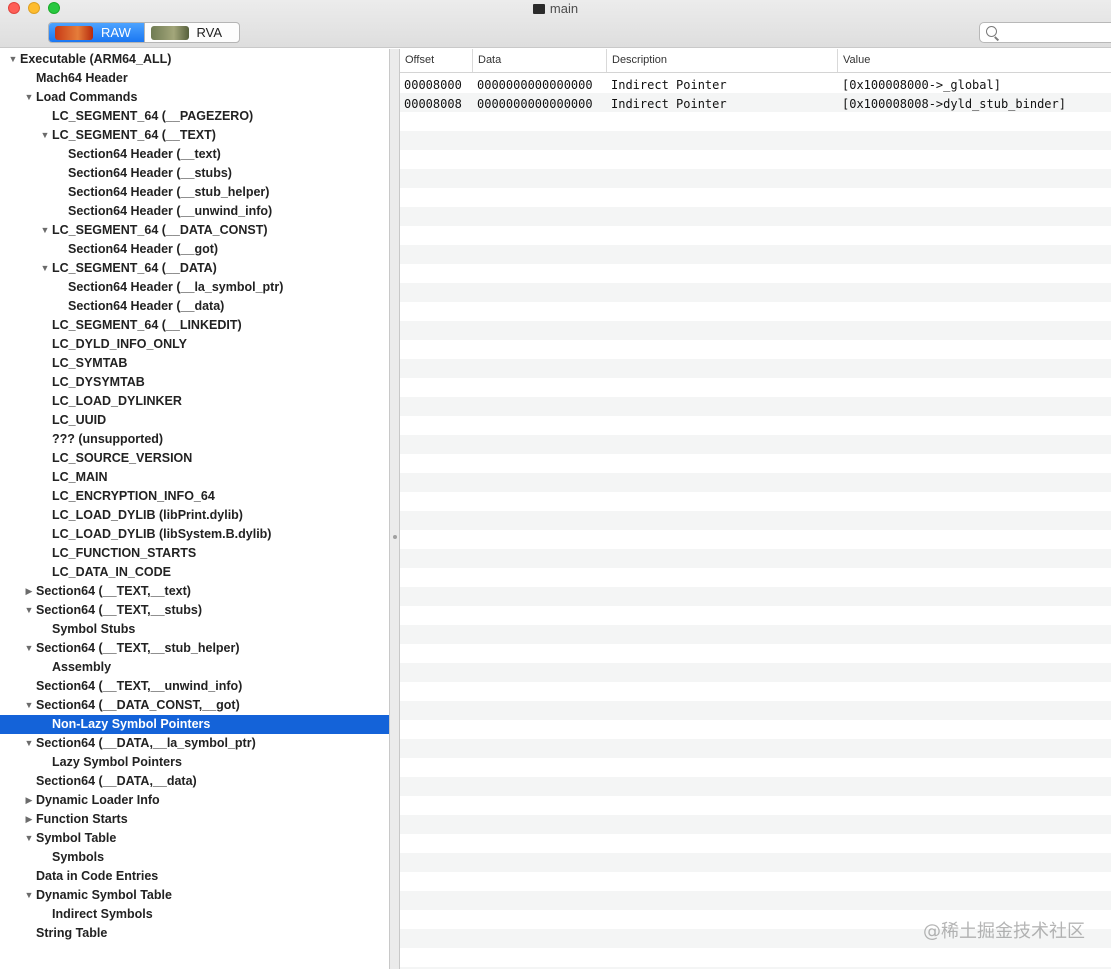 The image size is (1111, 969). I want to click on tree-item-label: Section64 Header (__stub_helper), so click(169, 192).